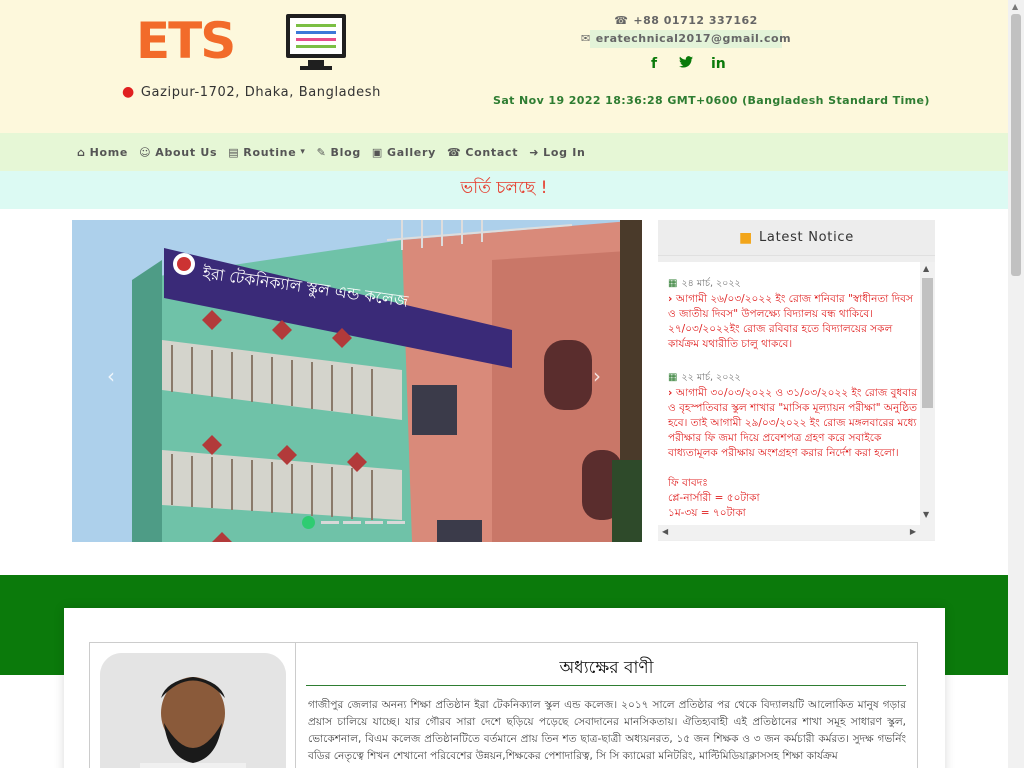 Image resolution: width=1024 pixels, height=768 pixels. What do you see at coordinates (186, 41) in the screenshot?
I see `logo-text: ETS` at bounding box center [186, 41].